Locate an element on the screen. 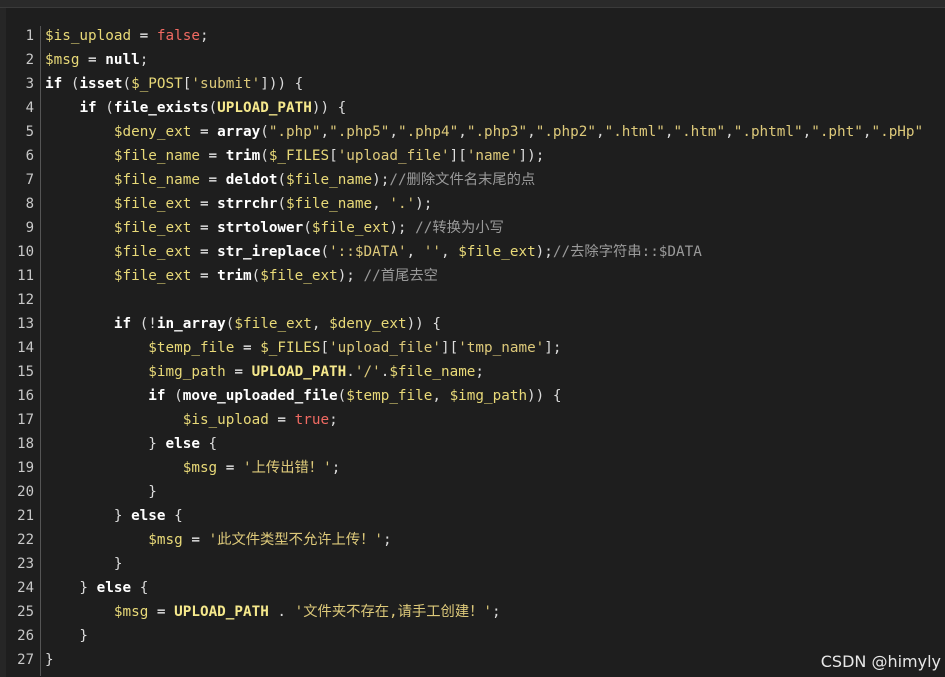 Image resolution: width=945 pixels, height=677 pixels. code-line: $msg = UPLOAD_PATH . '文件夹不存在,请手工创建！'; is located at coordinates (484, 612).